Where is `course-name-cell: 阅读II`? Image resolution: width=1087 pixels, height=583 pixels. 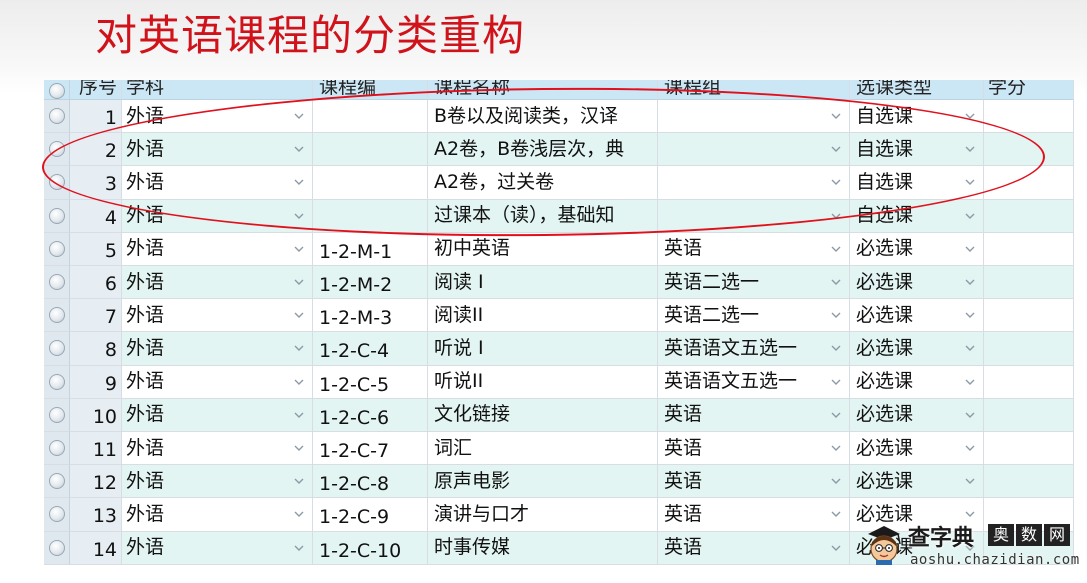 course-name-cell: 阅读II is located at coordinates (543, 316).